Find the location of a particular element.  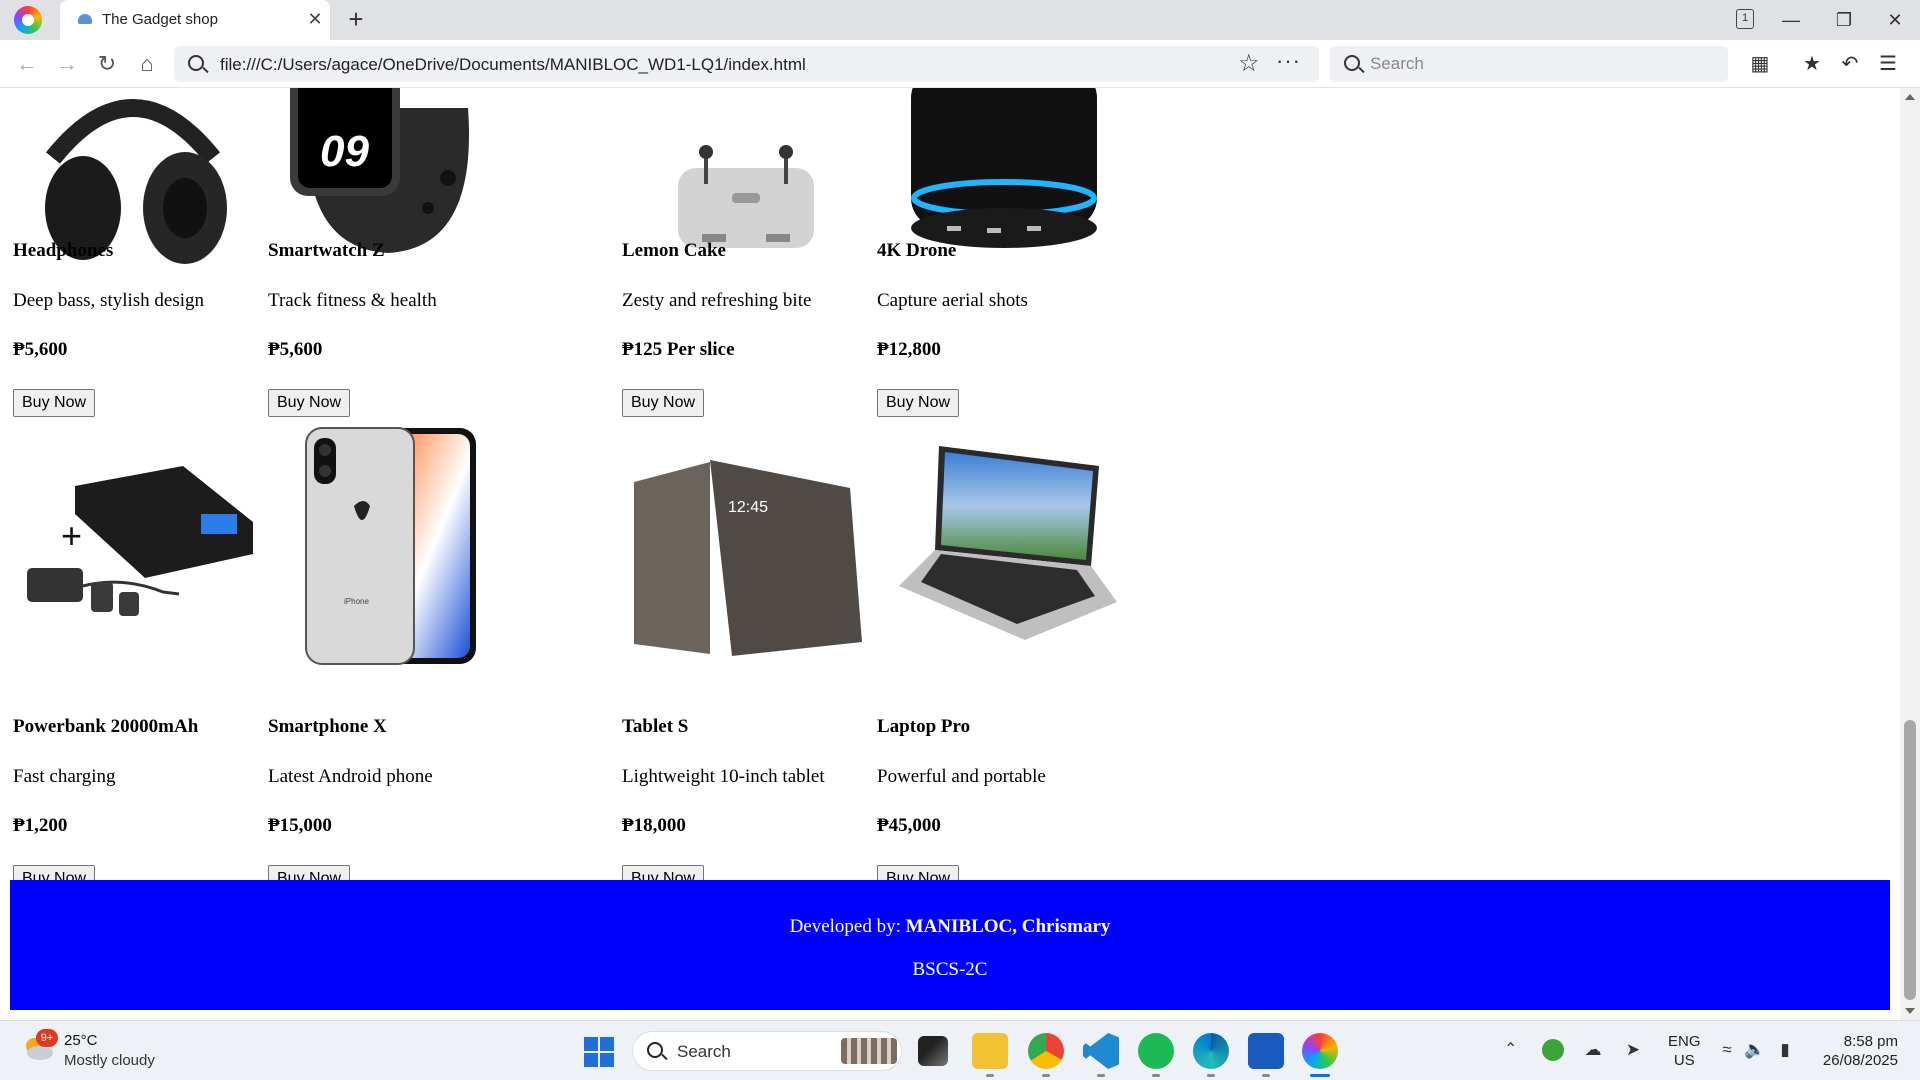

phone-label: iPhone is located at coordinates (356, 601).